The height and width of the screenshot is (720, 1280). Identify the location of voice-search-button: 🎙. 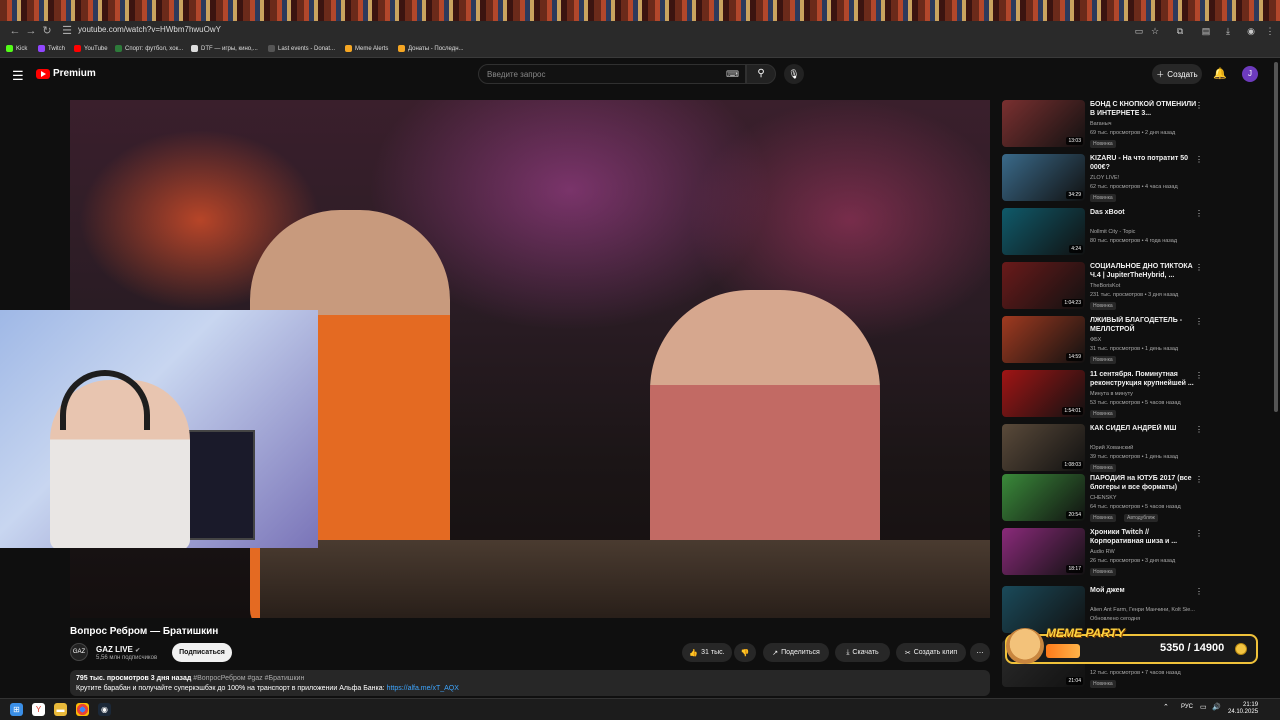
(794, 74).